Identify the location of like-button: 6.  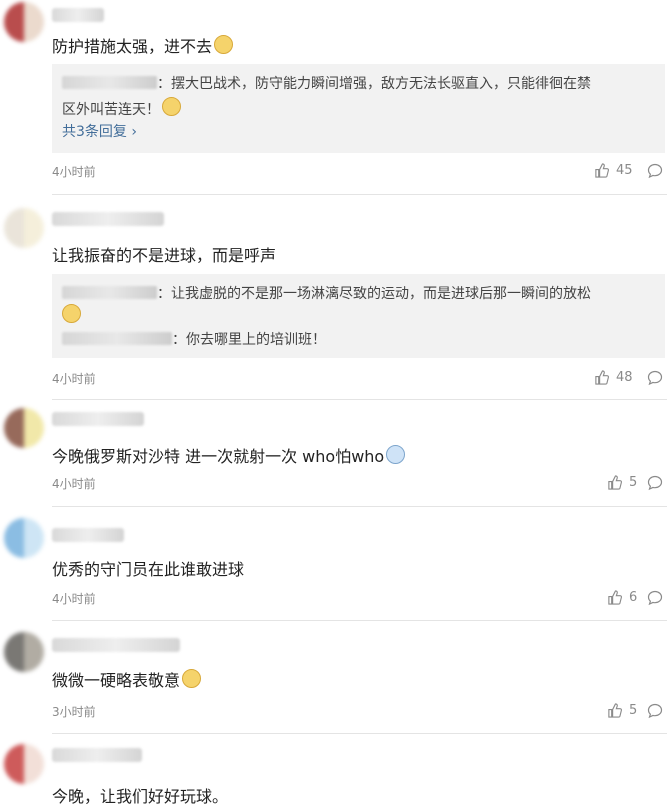
(623, 599).